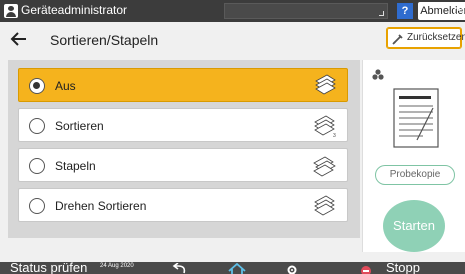 The image size is (465, 274). I want to click on user-name: Geräteadministrator, so click(74, 10).